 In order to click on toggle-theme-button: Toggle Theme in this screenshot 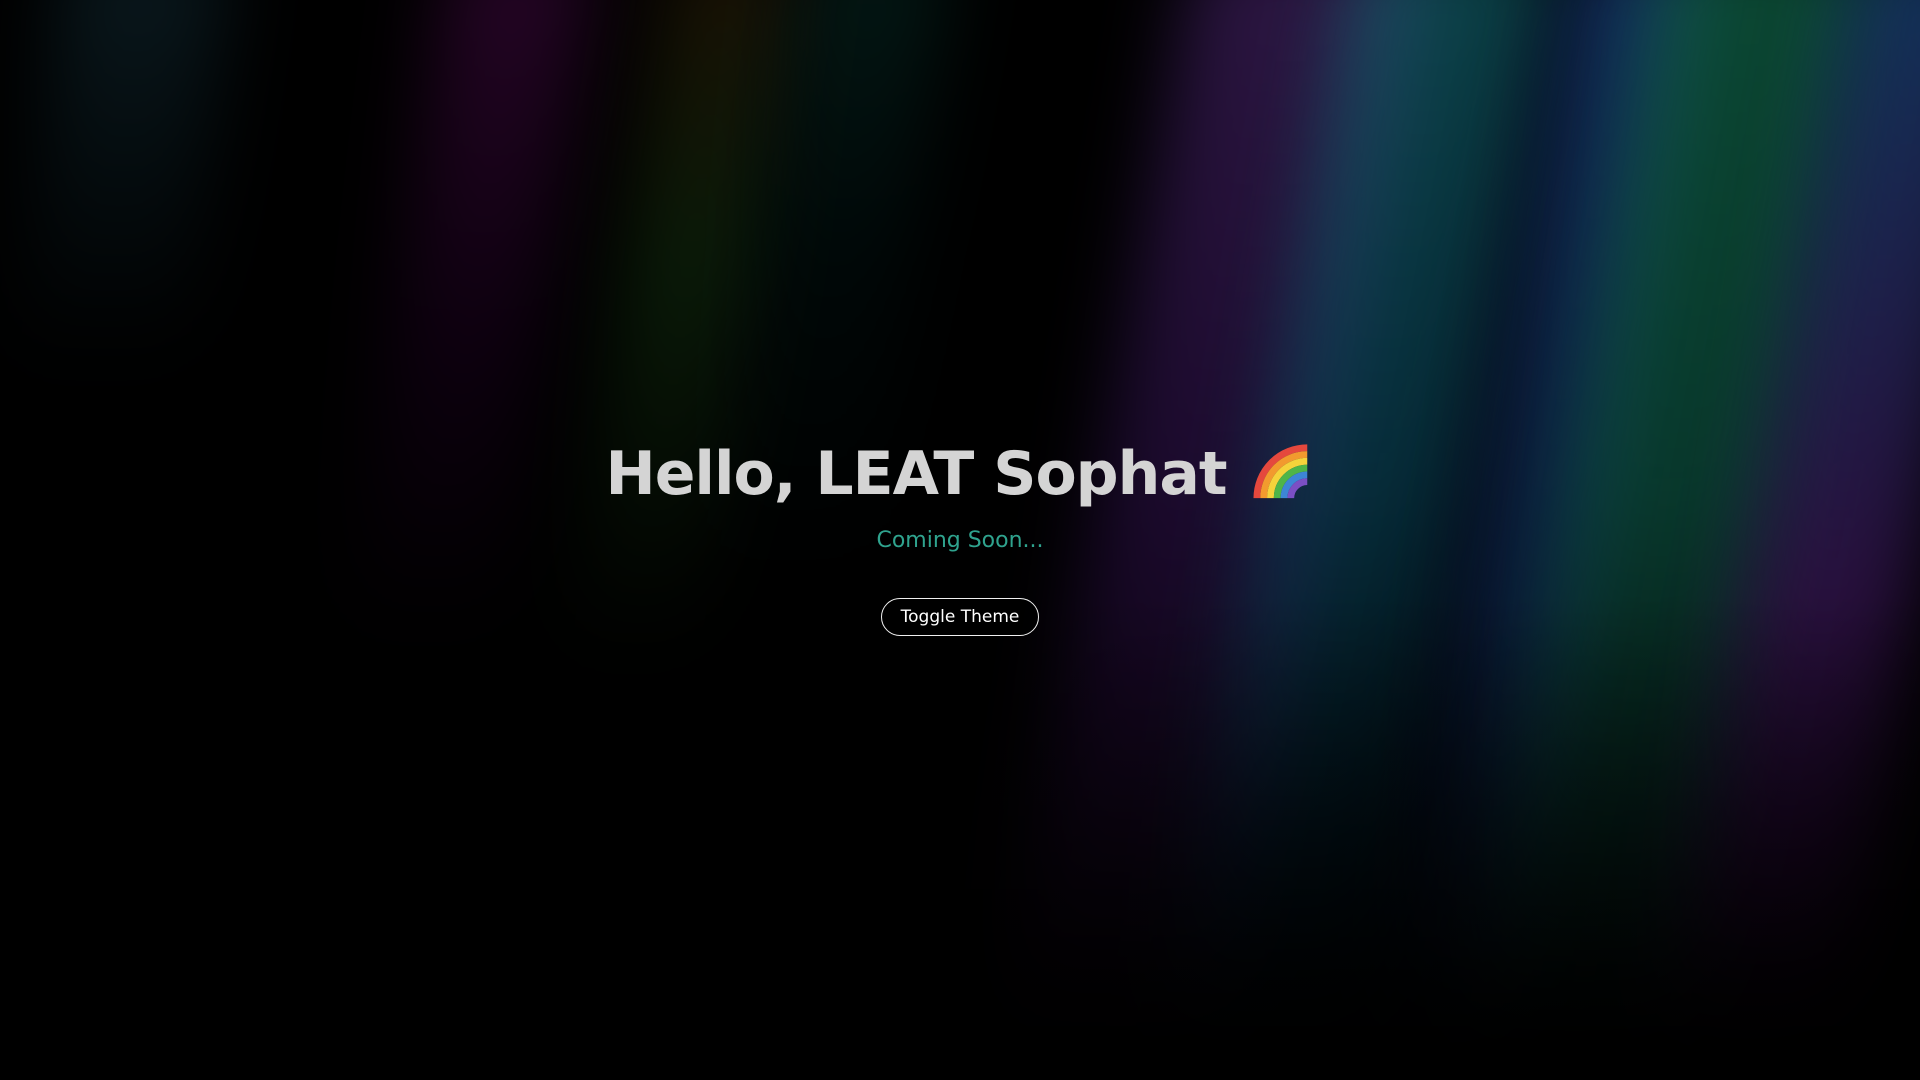, I will do `click(960, 617)`.